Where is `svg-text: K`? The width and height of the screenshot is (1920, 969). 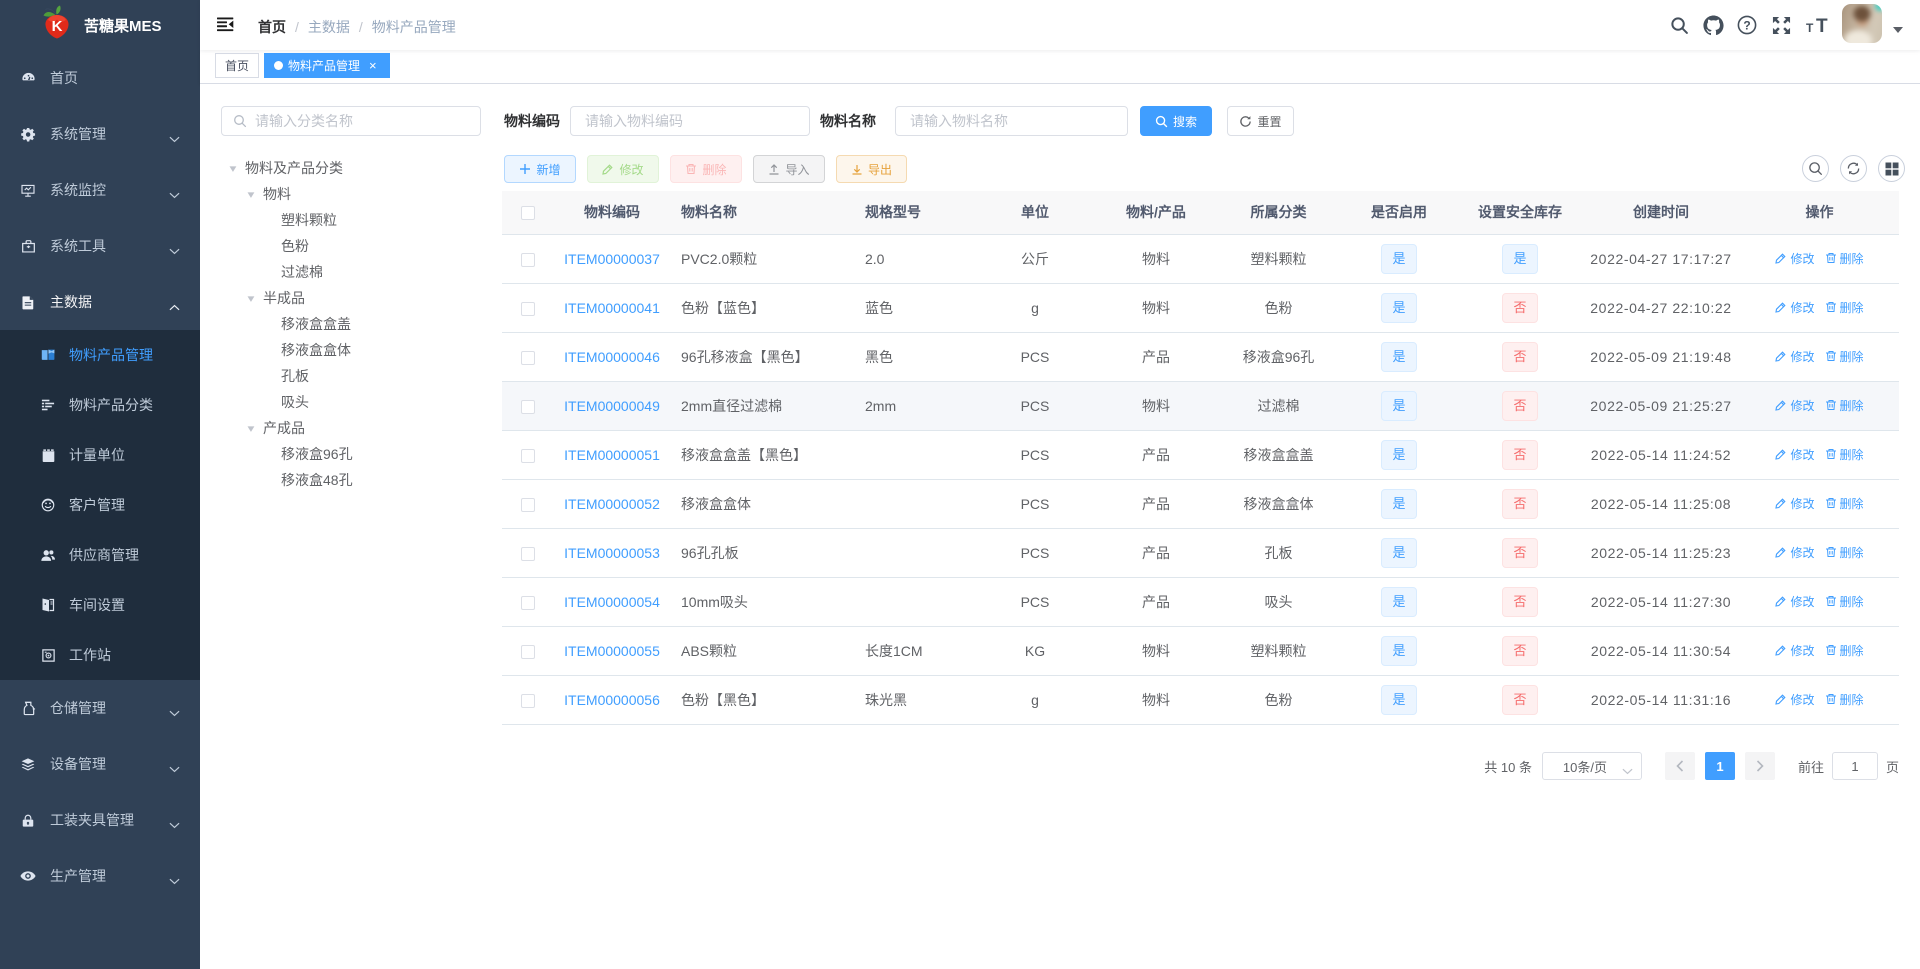
svg-text: K is located at coordinates (57, 26).